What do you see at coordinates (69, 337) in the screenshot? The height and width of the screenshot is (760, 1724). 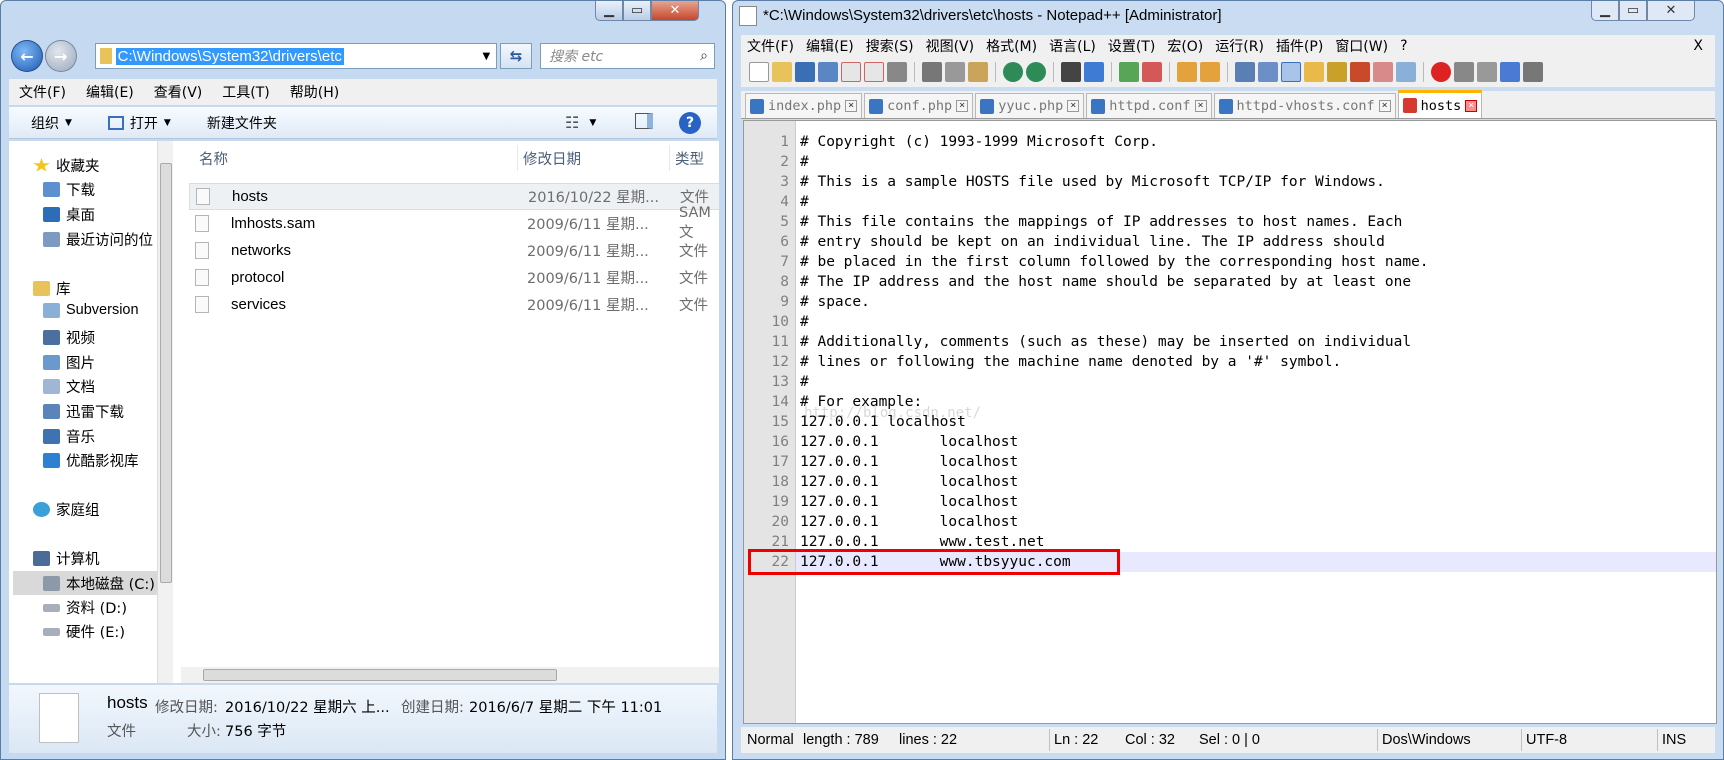 I see `nav-videos: 视频` at bounding box center [69, 337].